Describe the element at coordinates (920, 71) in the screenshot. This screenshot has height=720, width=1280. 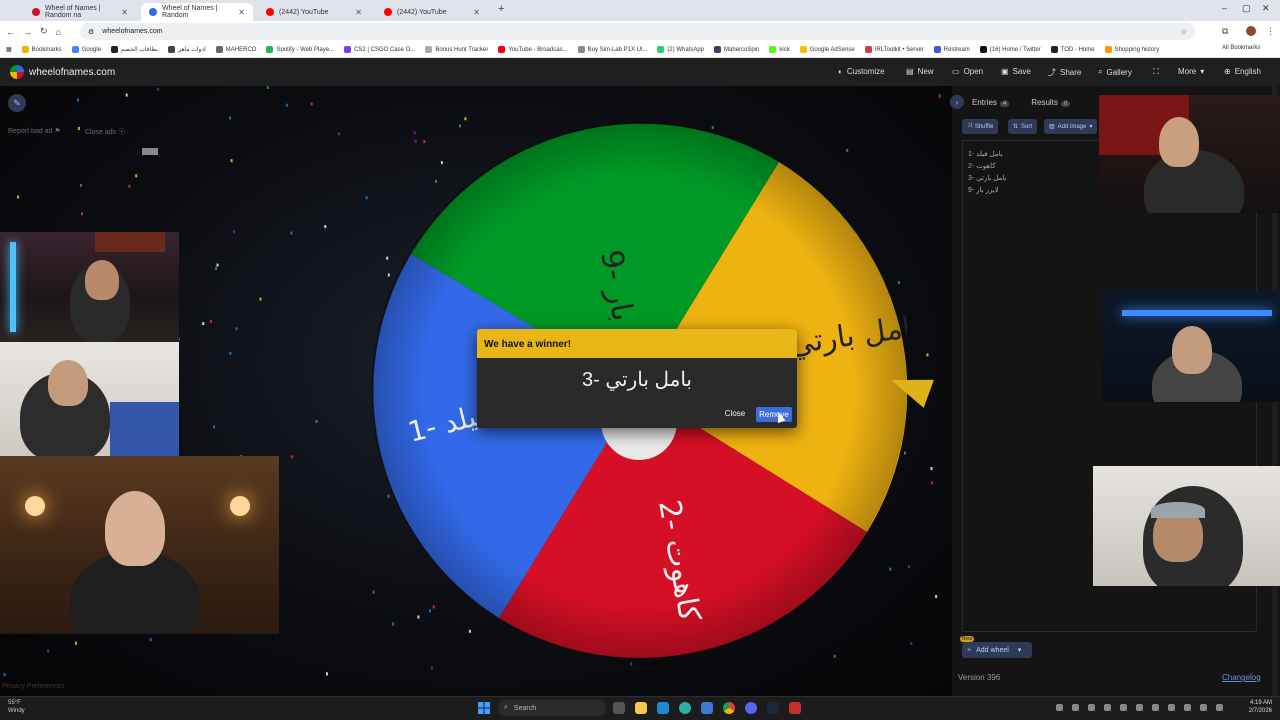
I see `nav-new: ▤ New` at that location.